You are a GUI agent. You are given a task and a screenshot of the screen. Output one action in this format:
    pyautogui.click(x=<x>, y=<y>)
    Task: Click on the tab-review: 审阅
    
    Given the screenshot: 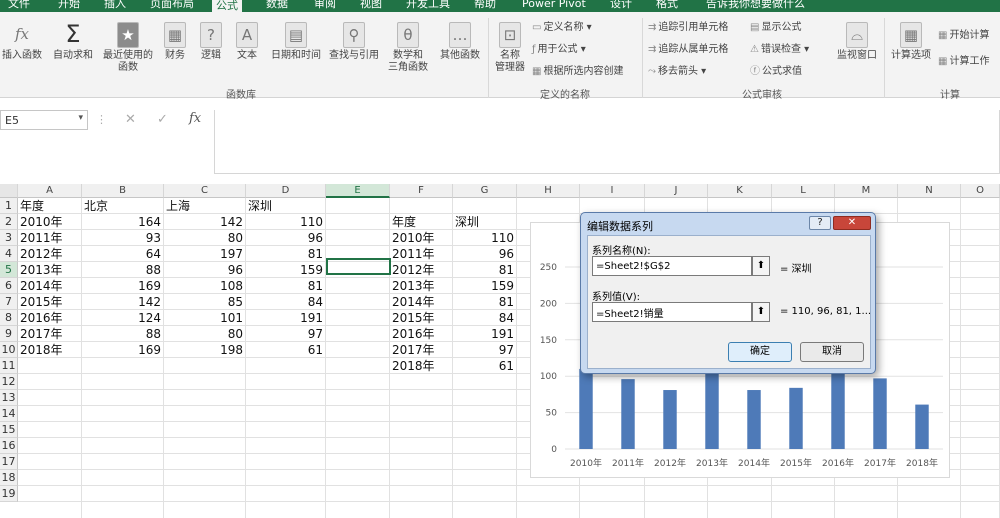 What is the action you would take?
    pyautogui.click(x=325, y=5)
    